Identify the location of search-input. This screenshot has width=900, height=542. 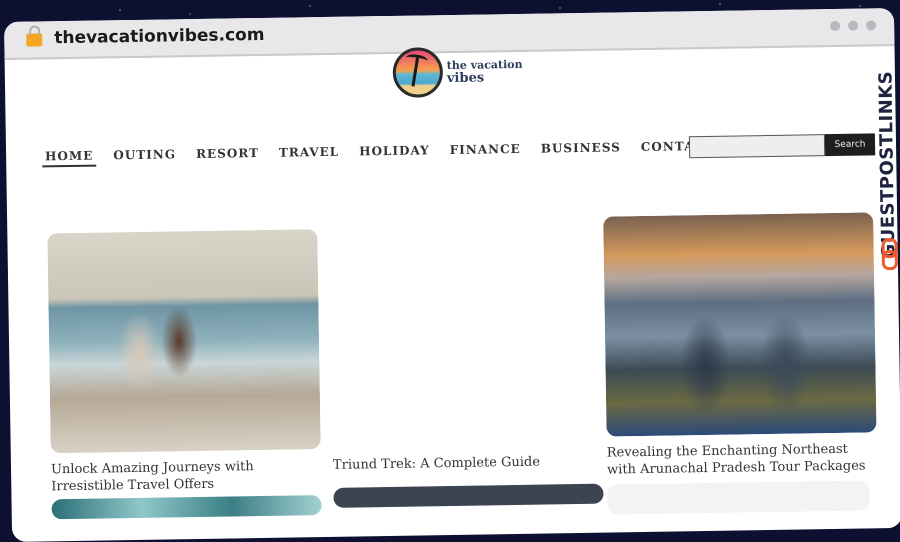
(757, 146).